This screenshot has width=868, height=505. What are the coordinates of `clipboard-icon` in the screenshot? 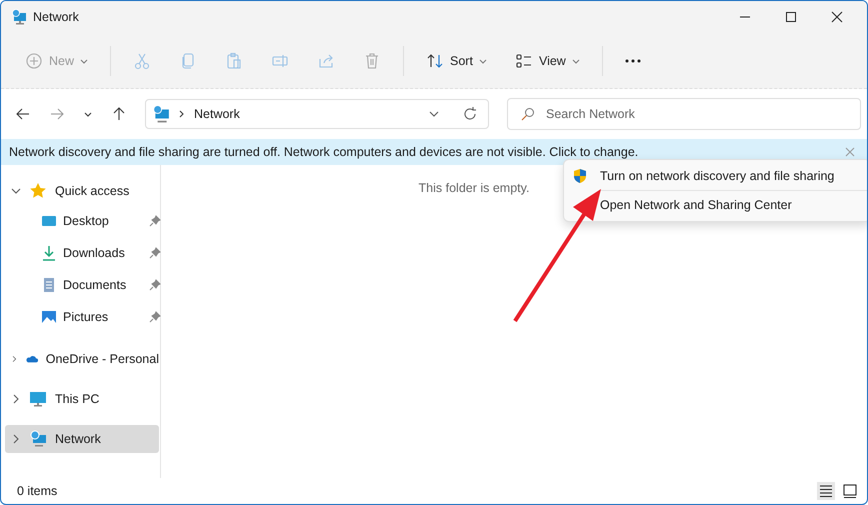 It's located at (234, 61).